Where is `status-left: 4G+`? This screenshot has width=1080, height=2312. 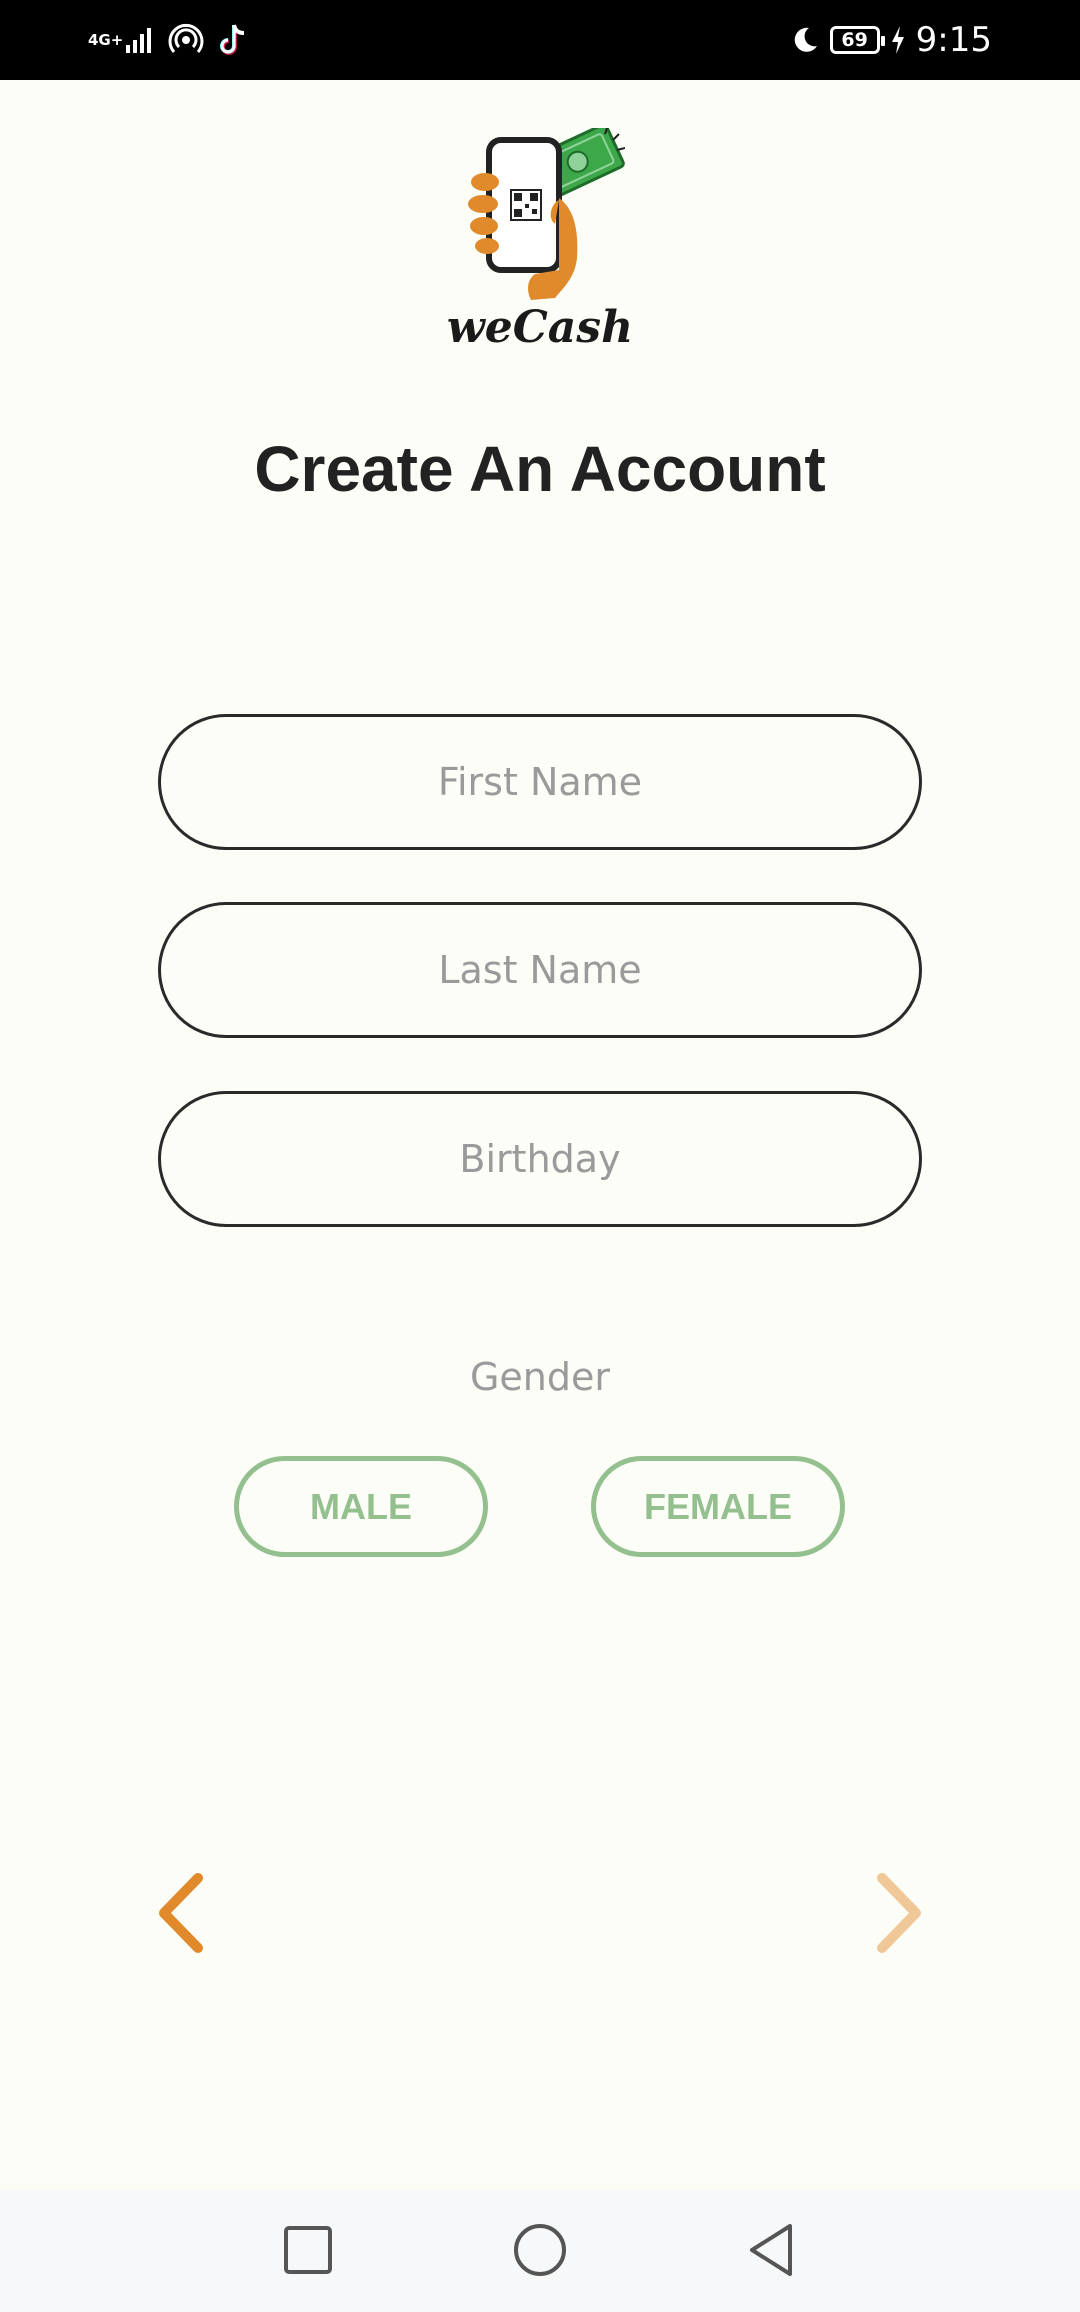
status-left: 4G+ is located at coordinates (168, 40).